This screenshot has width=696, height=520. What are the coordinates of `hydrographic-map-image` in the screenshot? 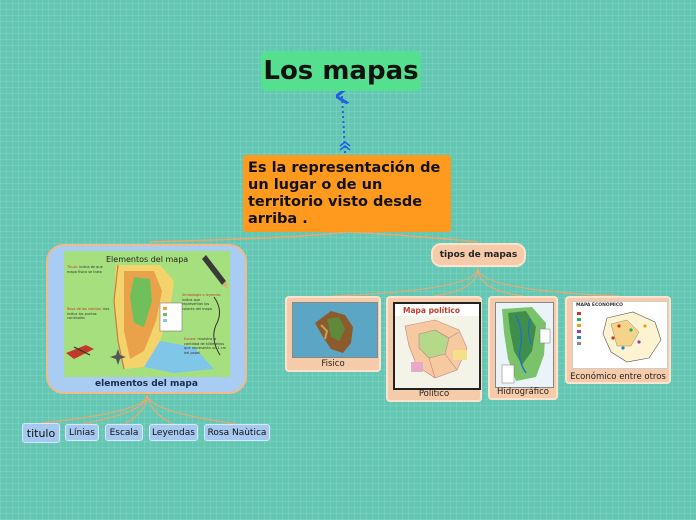 It's located at (524, 345).